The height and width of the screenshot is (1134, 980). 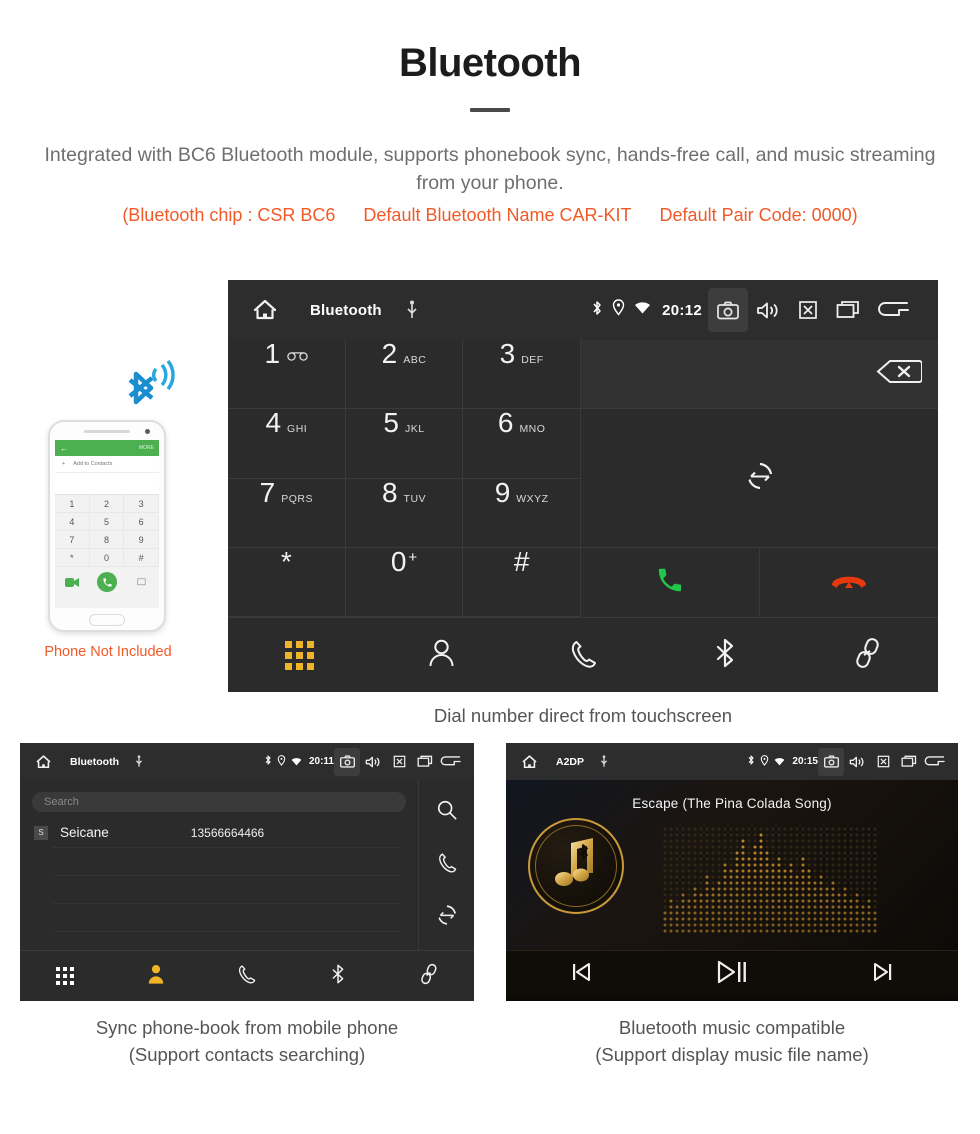 I want to click on phone-call-button, so click(x=107, y=582).